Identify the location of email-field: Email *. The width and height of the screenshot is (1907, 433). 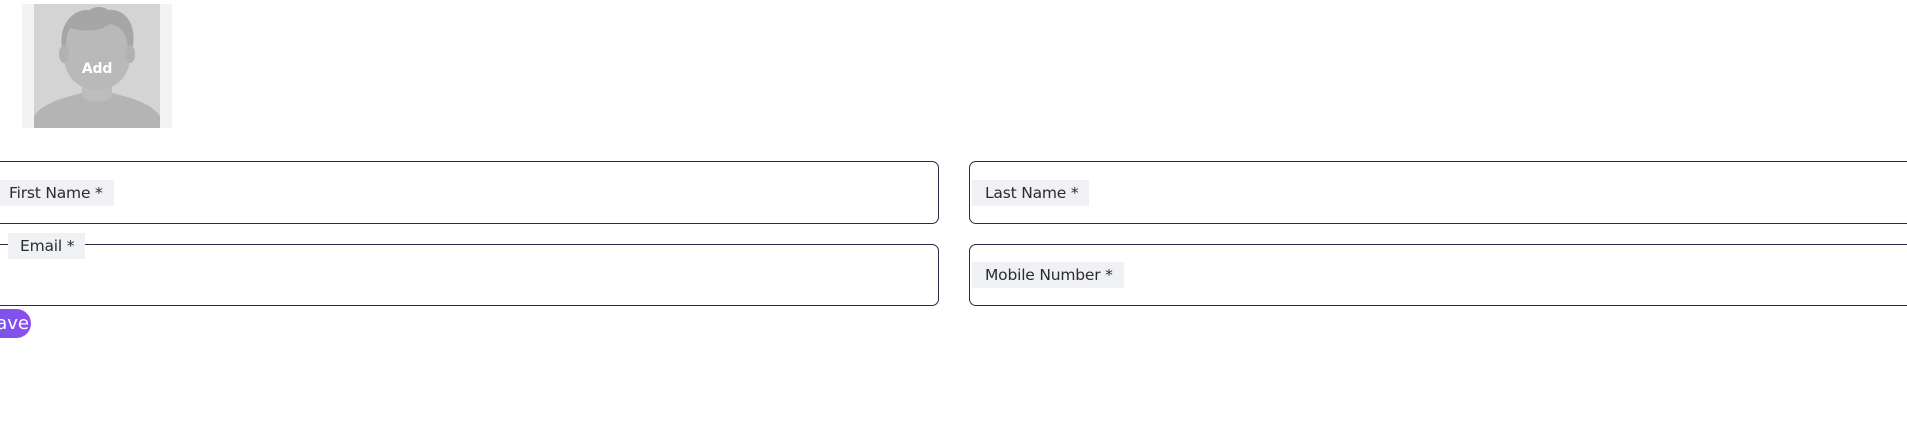
(469, 269).